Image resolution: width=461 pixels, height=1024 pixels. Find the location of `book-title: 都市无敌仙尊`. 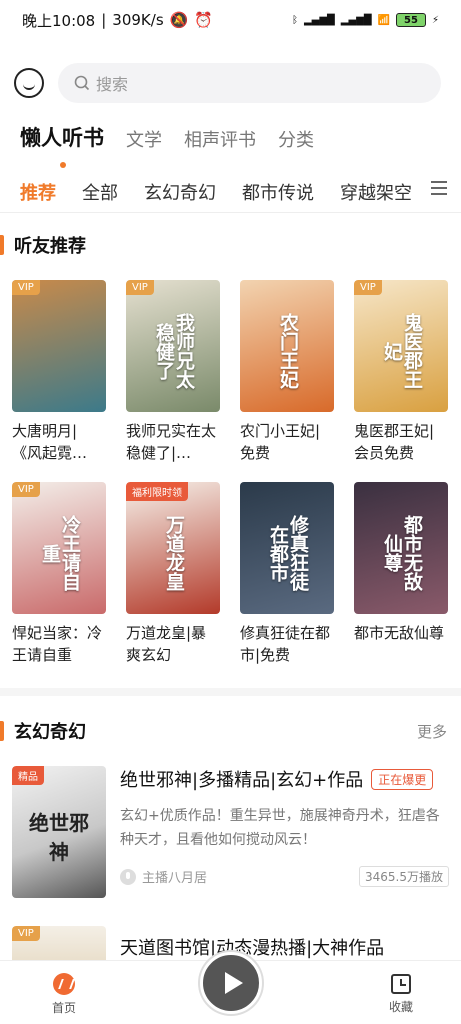

book-title: 都市无敌仙尊 is located at coordinates (399, 633).